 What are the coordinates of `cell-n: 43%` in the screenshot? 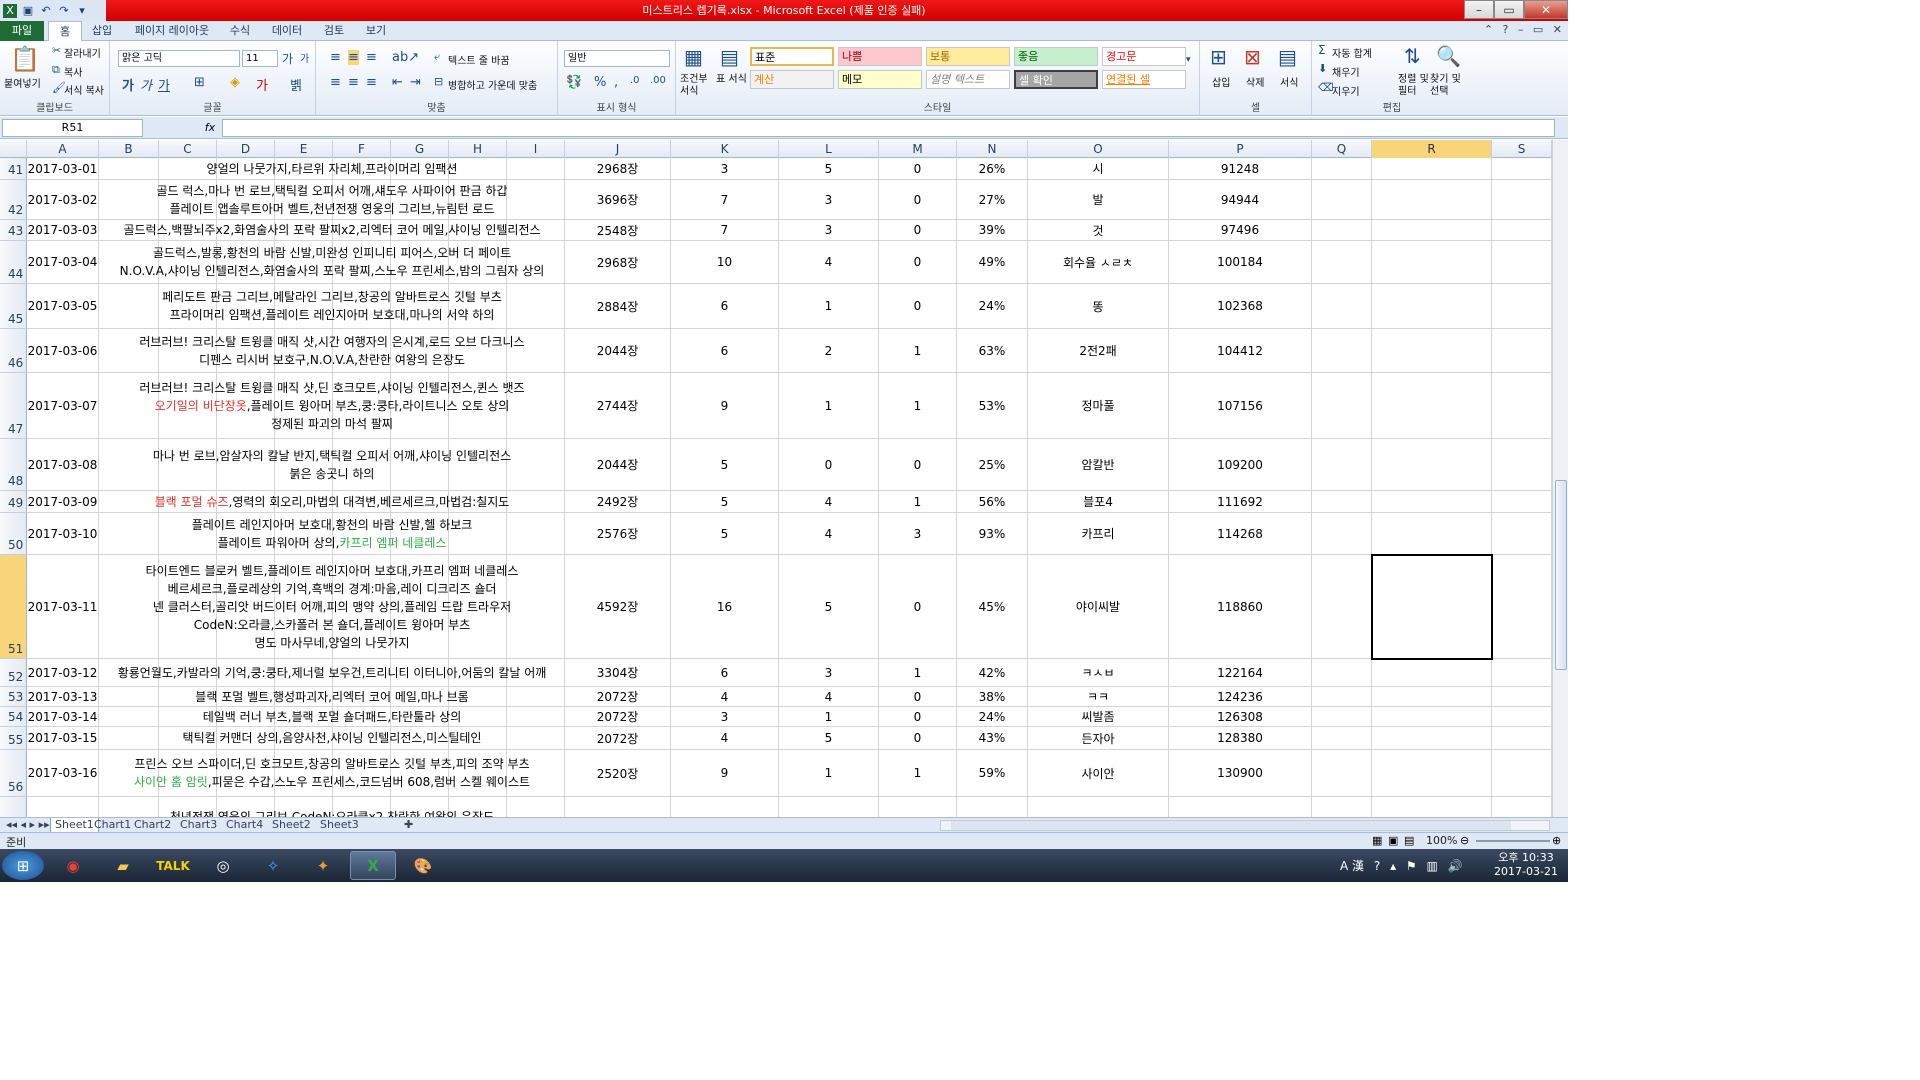 It's located at (992, 738).